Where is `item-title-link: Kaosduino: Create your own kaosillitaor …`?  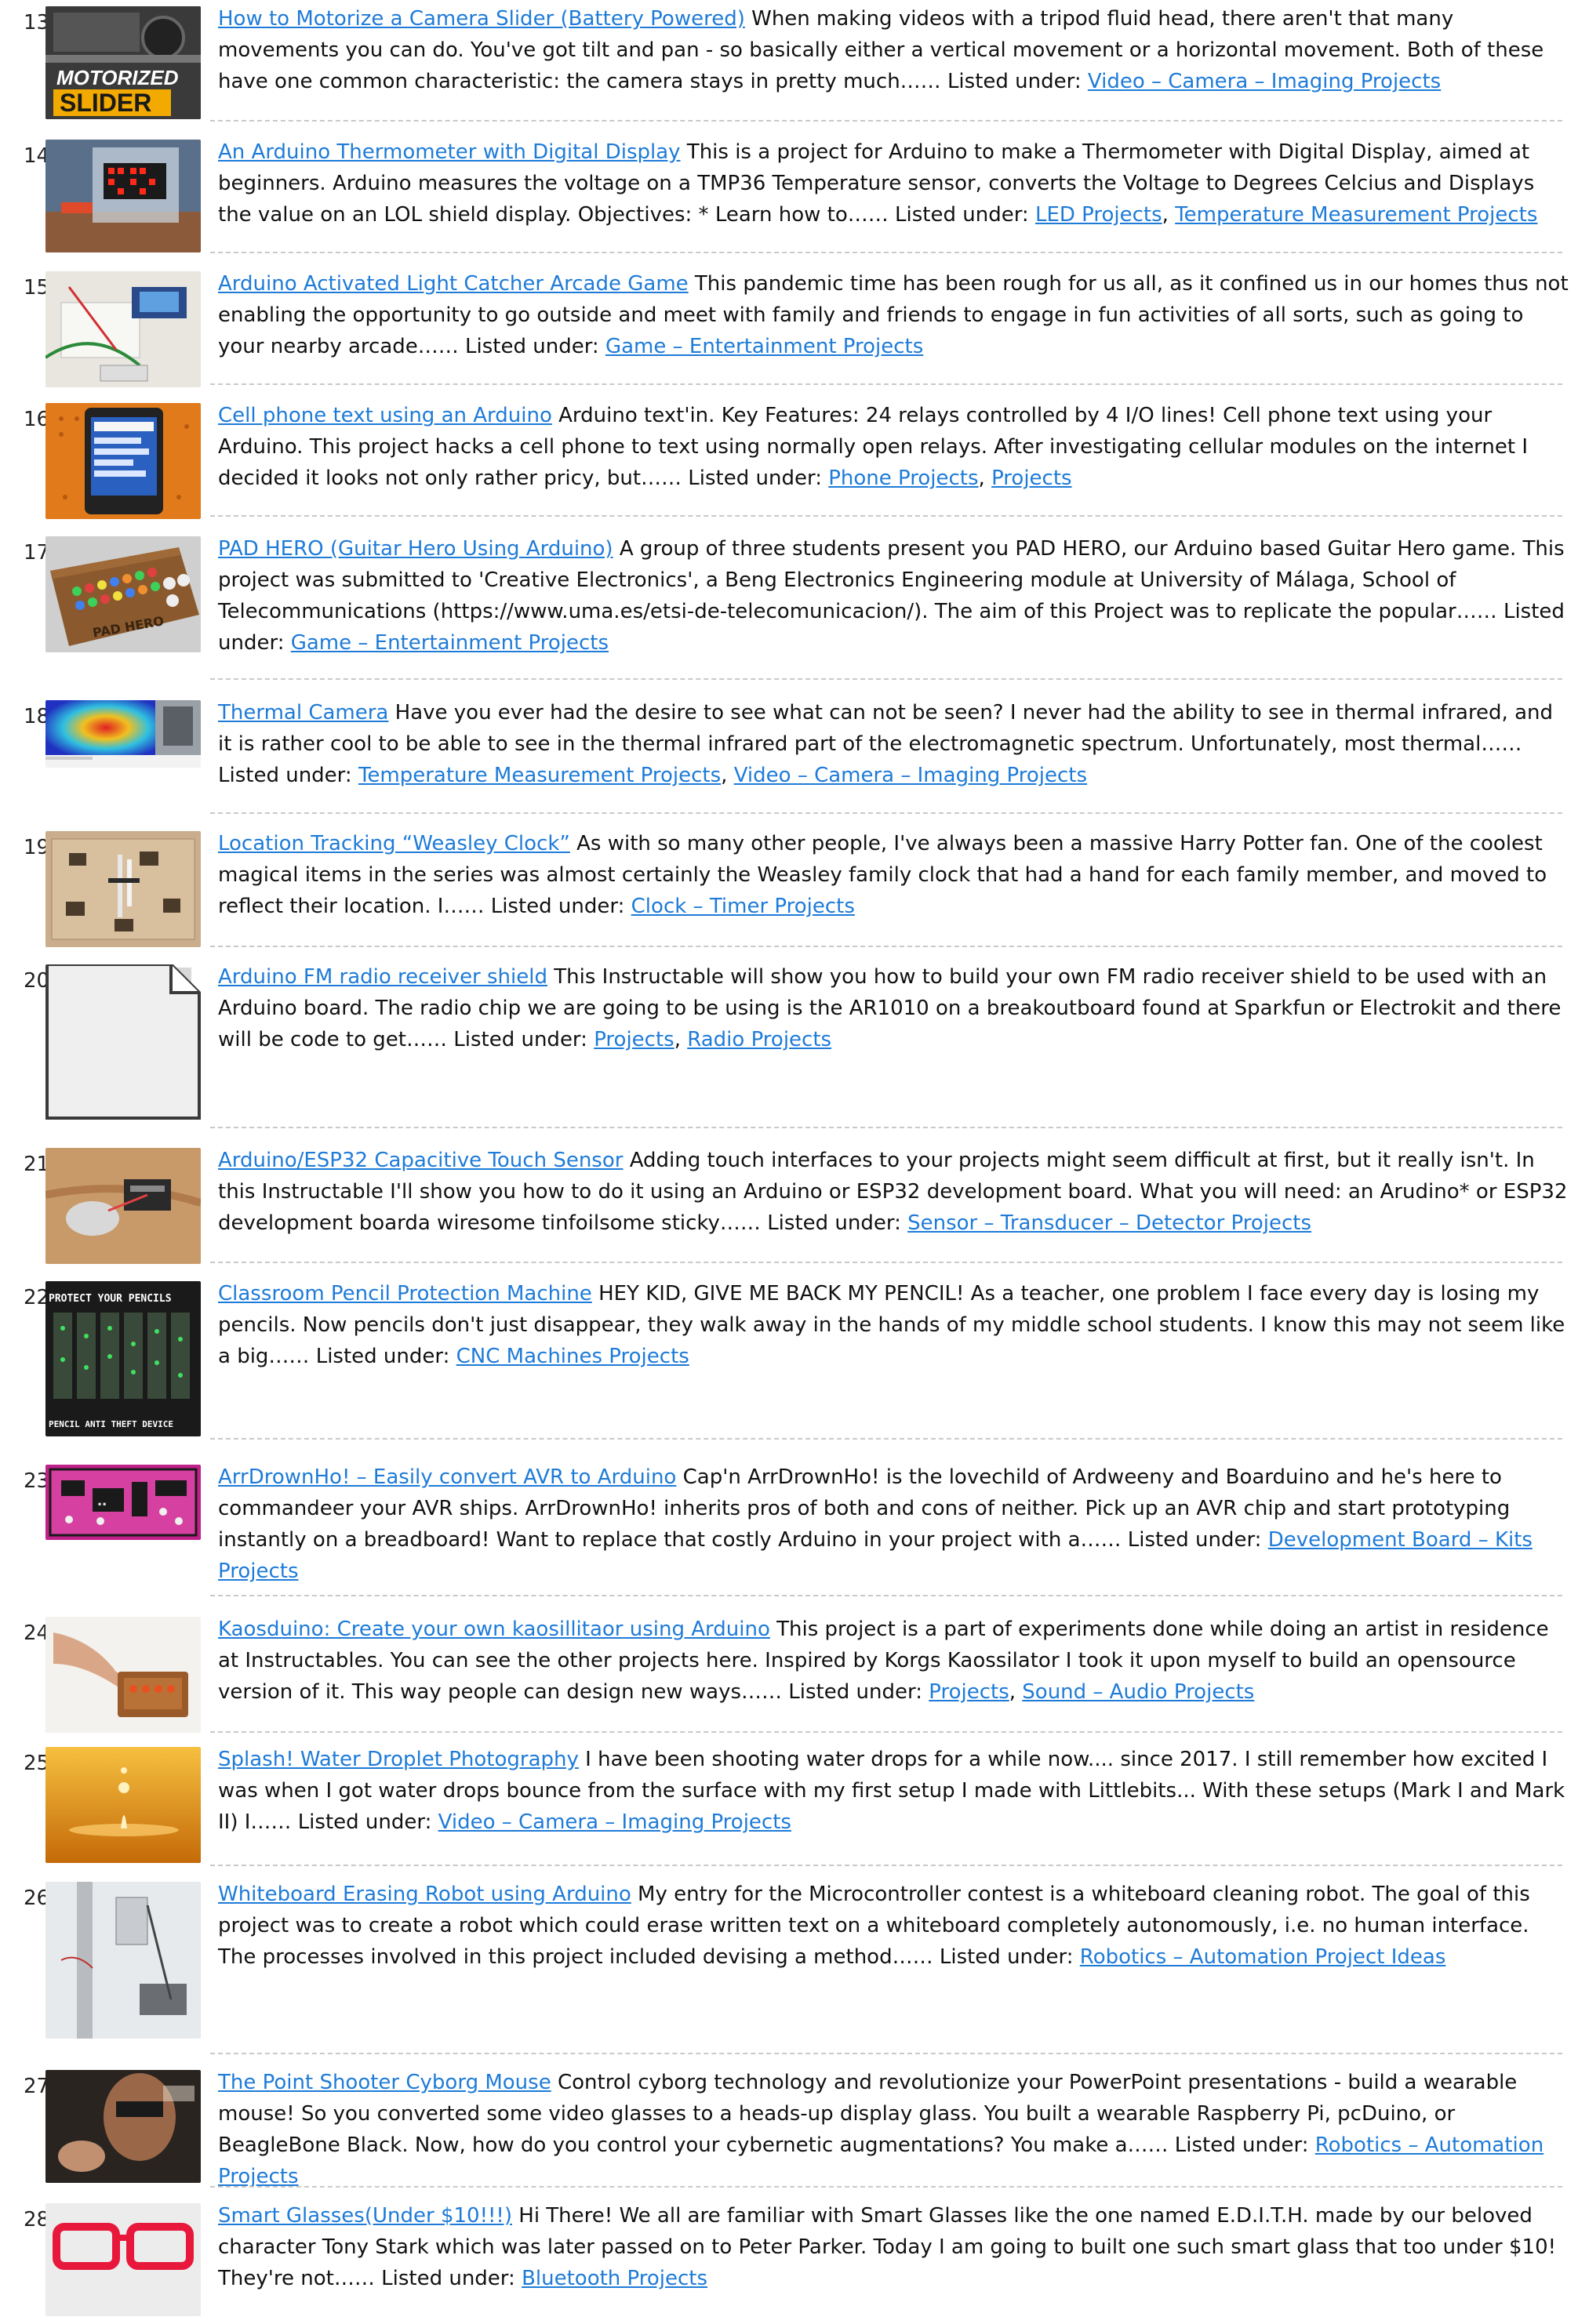
item-title-link: Kaosduino: Create your own kaosillitaor … is located at coordinates (494, 1629).